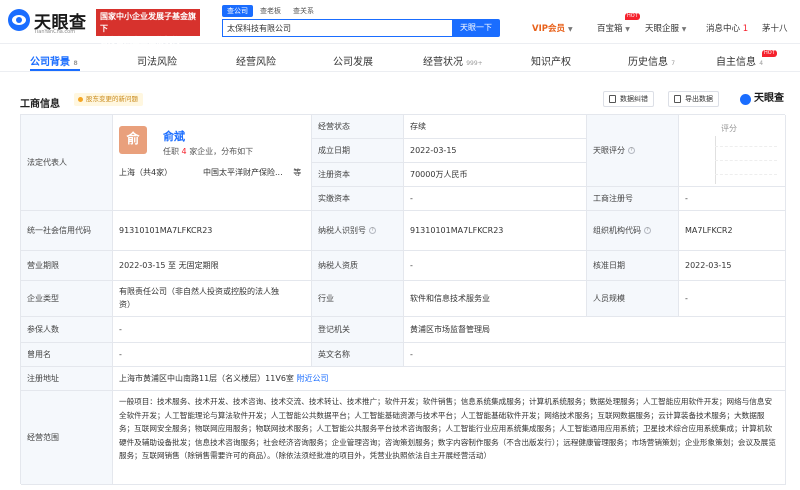 Image resolution: width=800 pixels, height=490 pixels. What do you see at coordinates (75, 63) in the screenshot?
I see `tab-count: 8` at bounding box center [75, 63].